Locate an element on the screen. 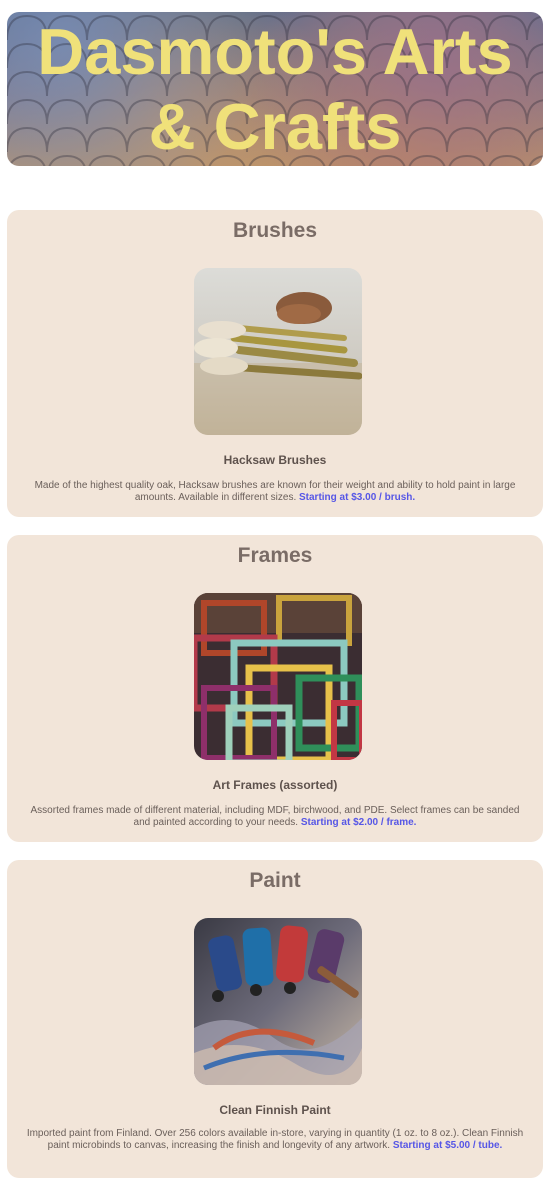 Image resolution: width=554 pixels, height=1193 pixels. section-heading-paint: Paint is located at coordinates (275, 880).